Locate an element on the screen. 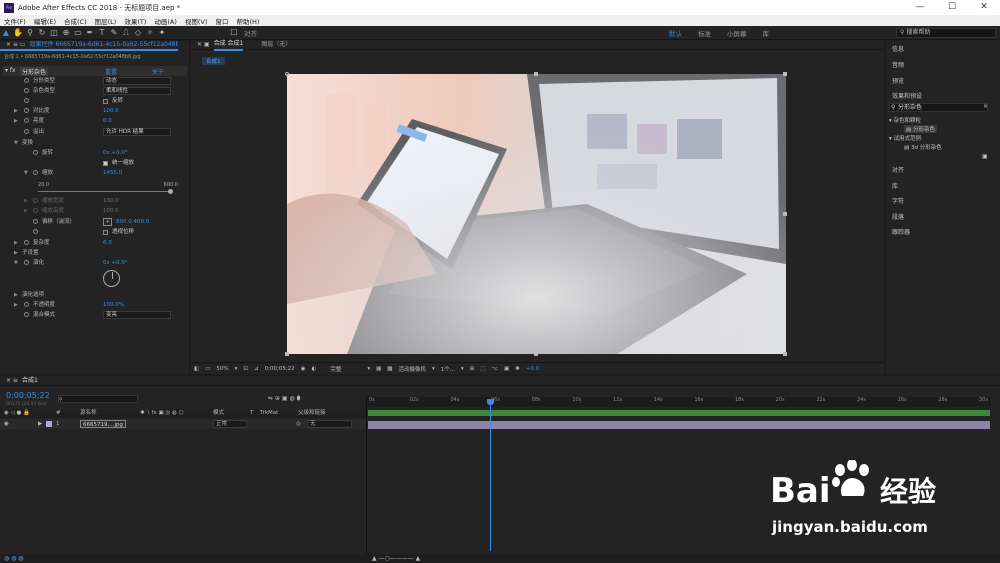  color-icon: ◐ is located at coordinates (314, 369).